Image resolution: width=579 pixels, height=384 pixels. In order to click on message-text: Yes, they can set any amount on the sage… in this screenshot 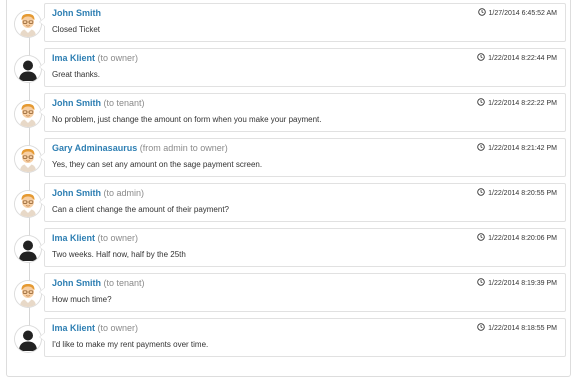, I will do `click(157, 164)`.